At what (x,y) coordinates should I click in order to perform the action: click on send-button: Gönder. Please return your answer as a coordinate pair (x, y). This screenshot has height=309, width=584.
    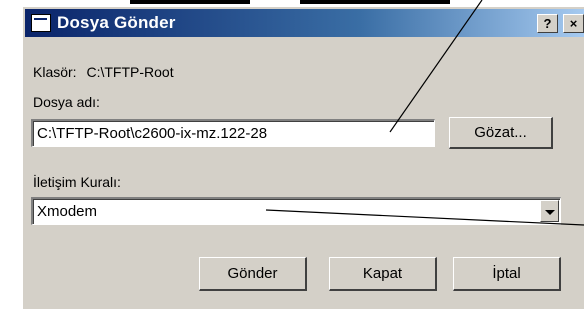
    Looking at the image, I should click on (253, 274).